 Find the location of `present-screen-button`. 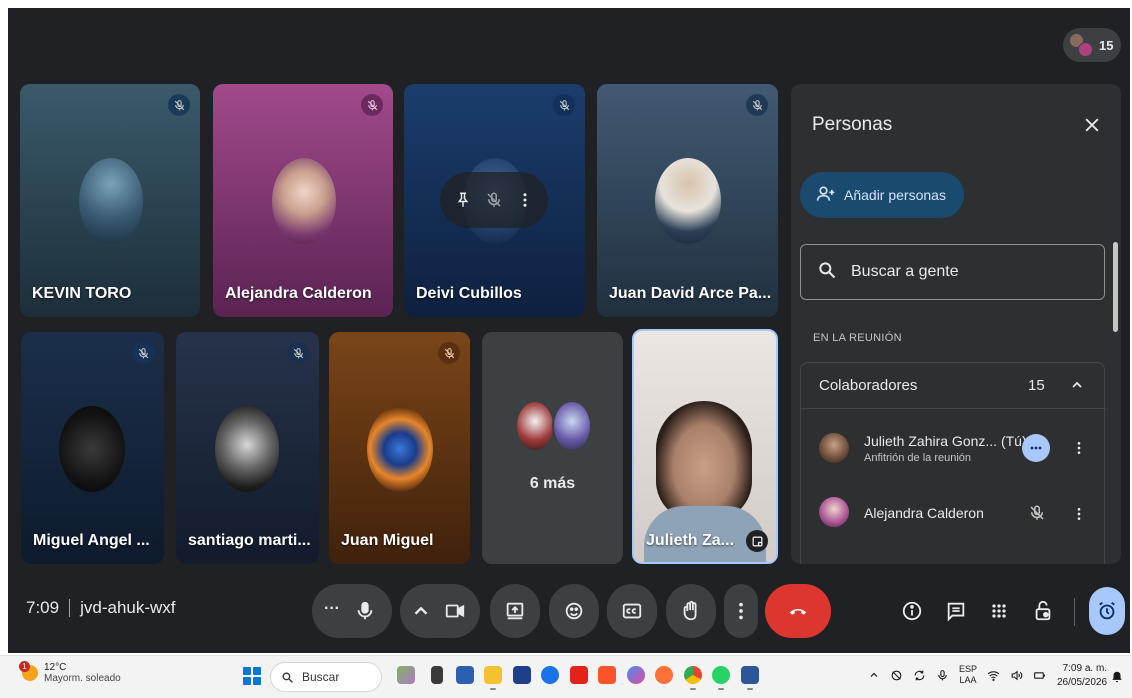

present-screen-button is located at coordinates (515, 611).